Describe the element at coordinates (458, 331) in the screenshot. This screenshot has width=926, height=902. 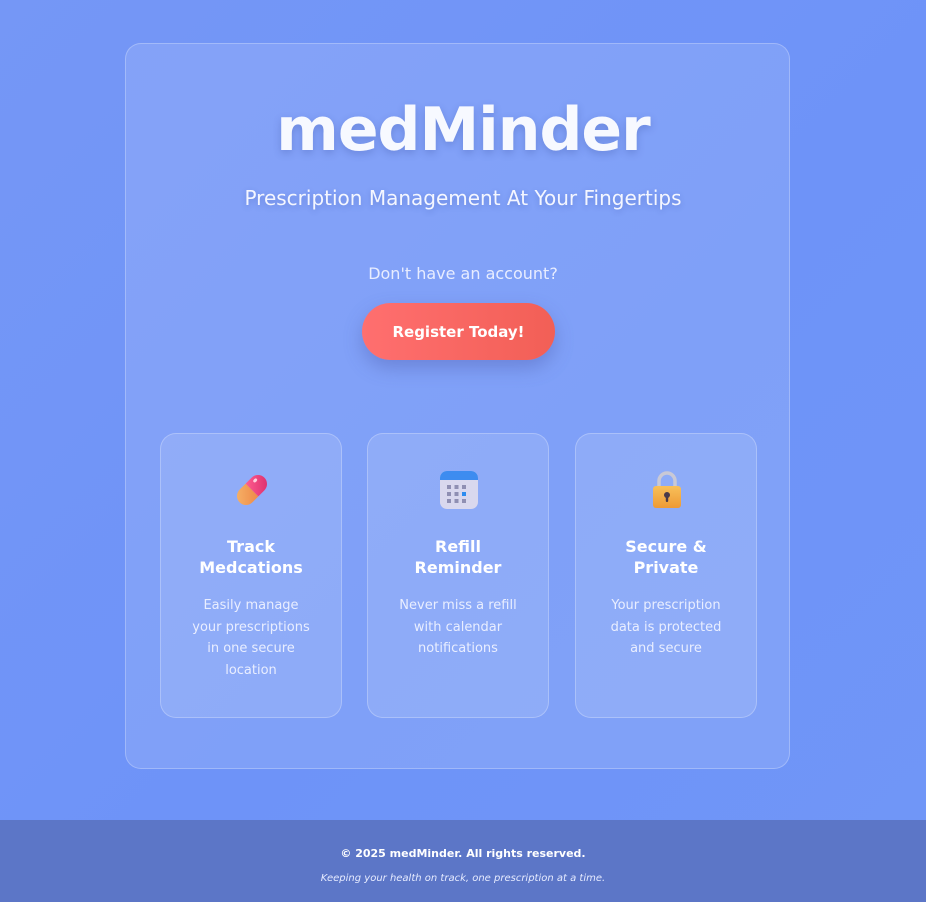
I see `register-button: Register Today!` at that location.